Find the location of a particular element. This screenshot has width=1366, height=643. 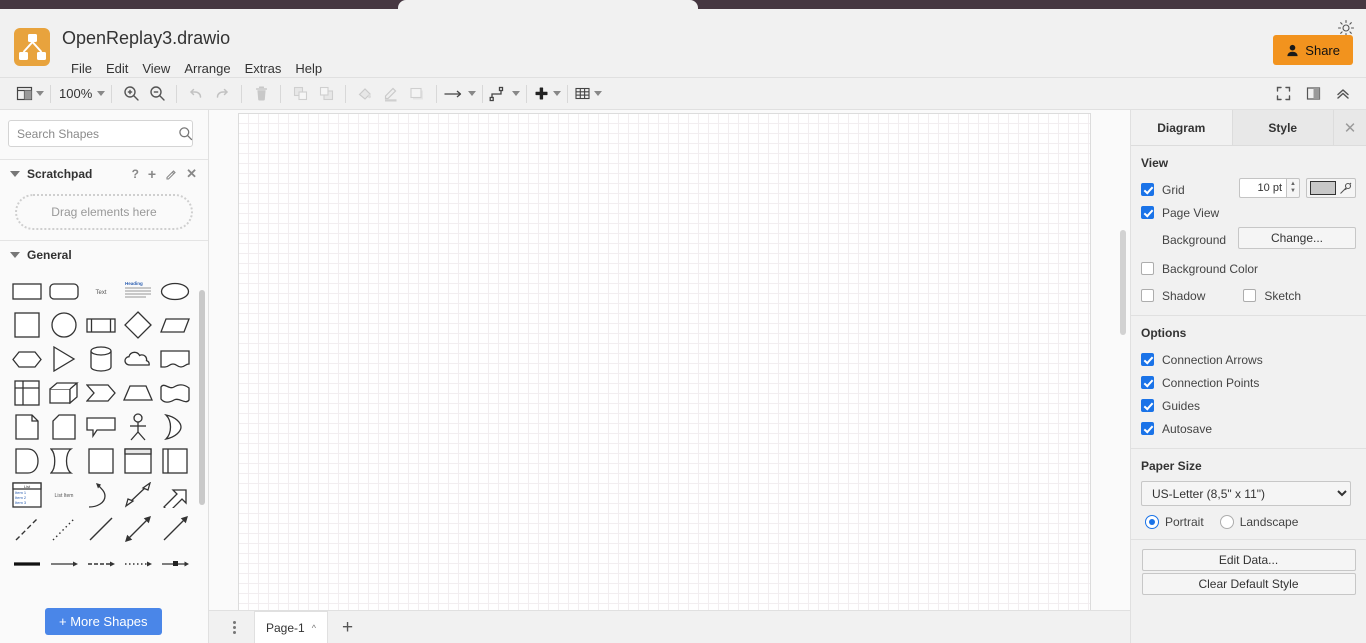

sketch-checkbox is located at coordinates (1250, 295).